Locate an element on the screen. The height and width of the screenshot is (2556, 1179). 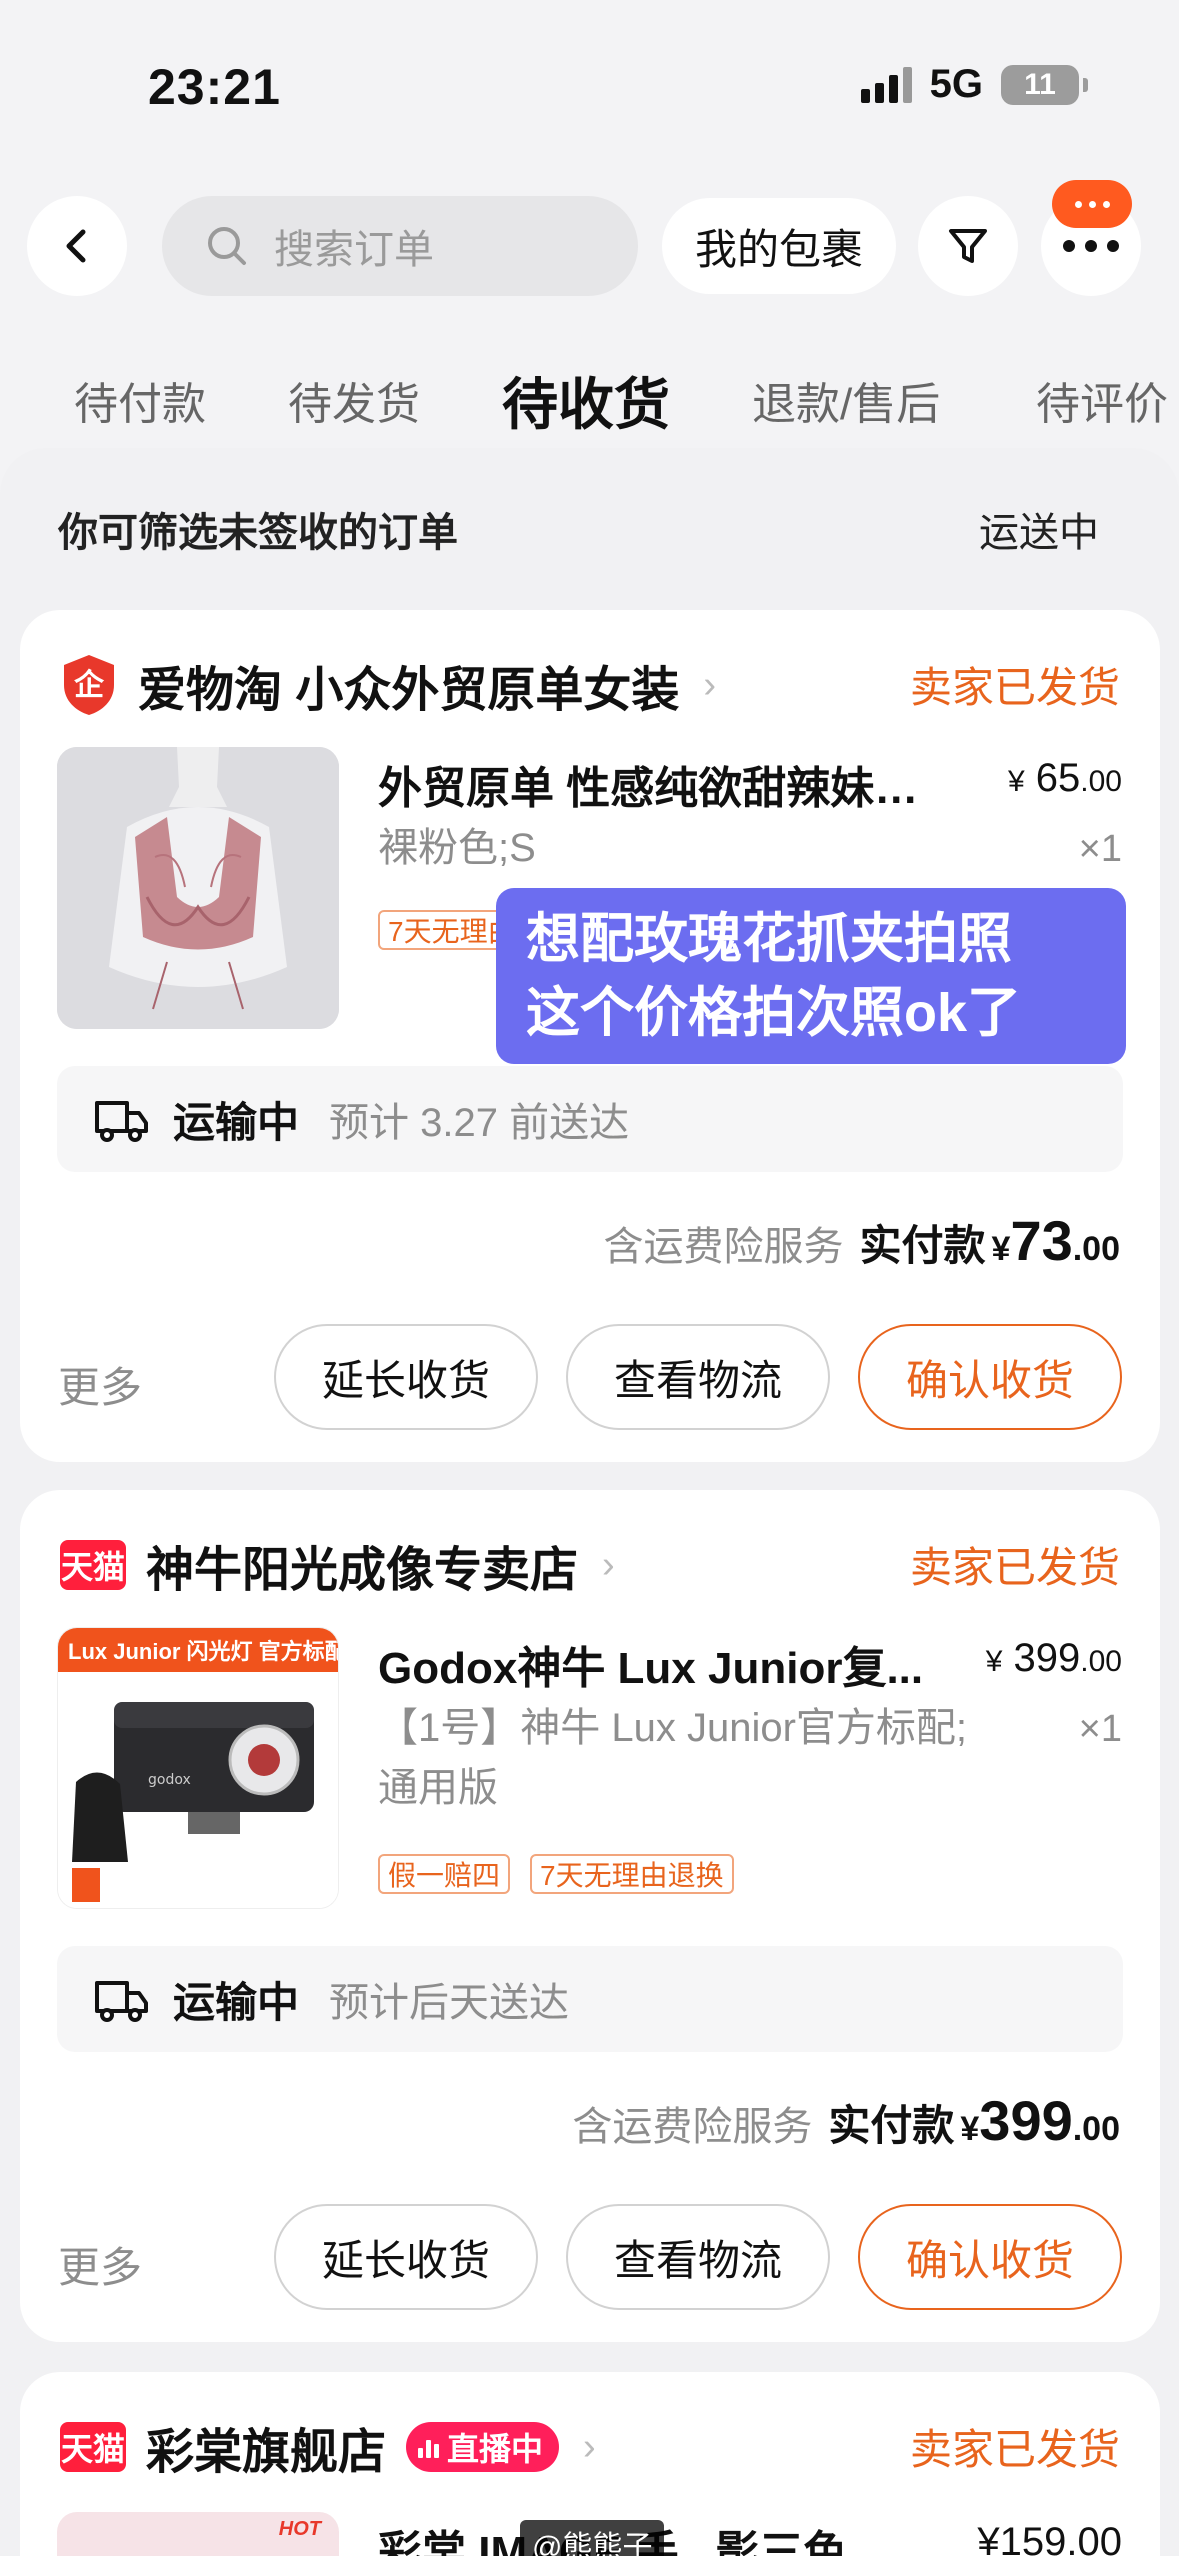
shop-link: 天猫 神牛阳光成像专卖店 › is located at coordinates (337, 1565).